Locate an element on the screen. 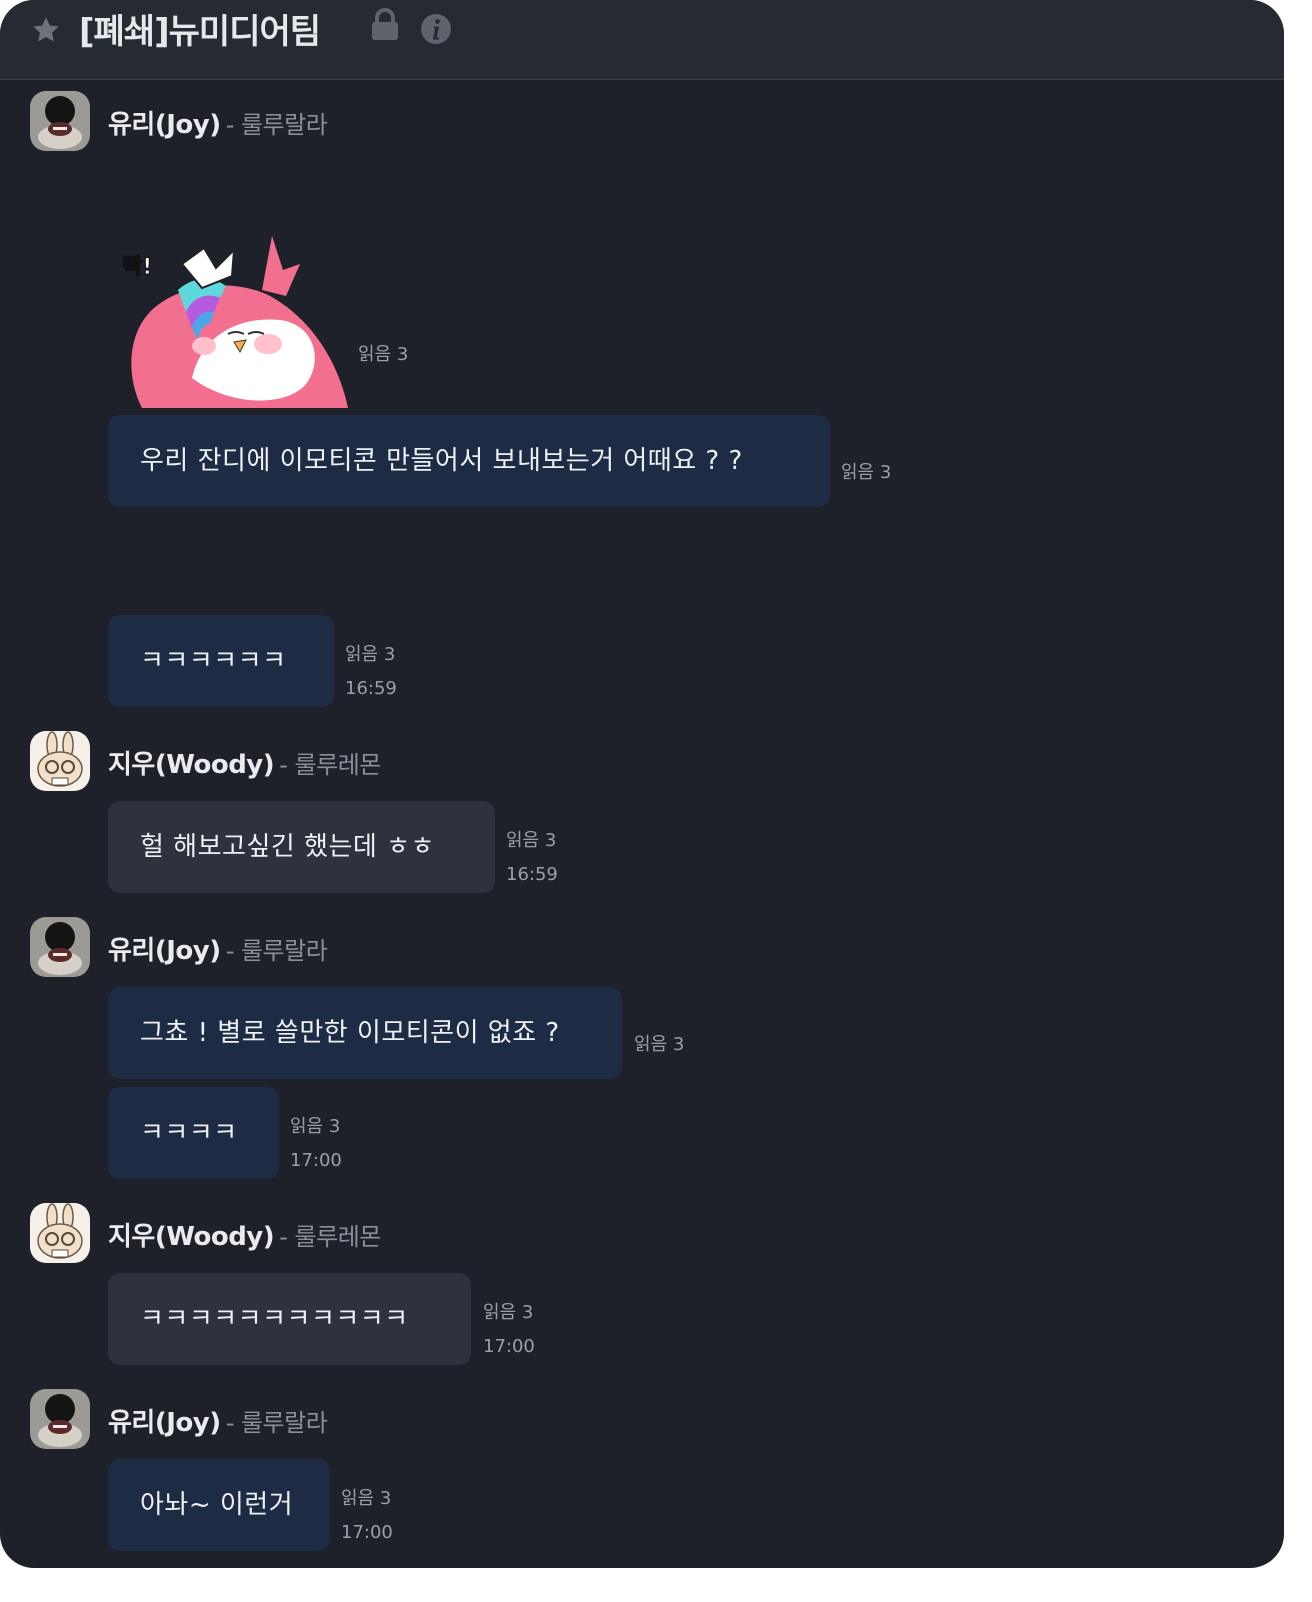 This screenshot has width=1312, height=1602. message-bubble: ㅋㅋㅋㅋㅋㅋ is located at coordinates (221, 661).